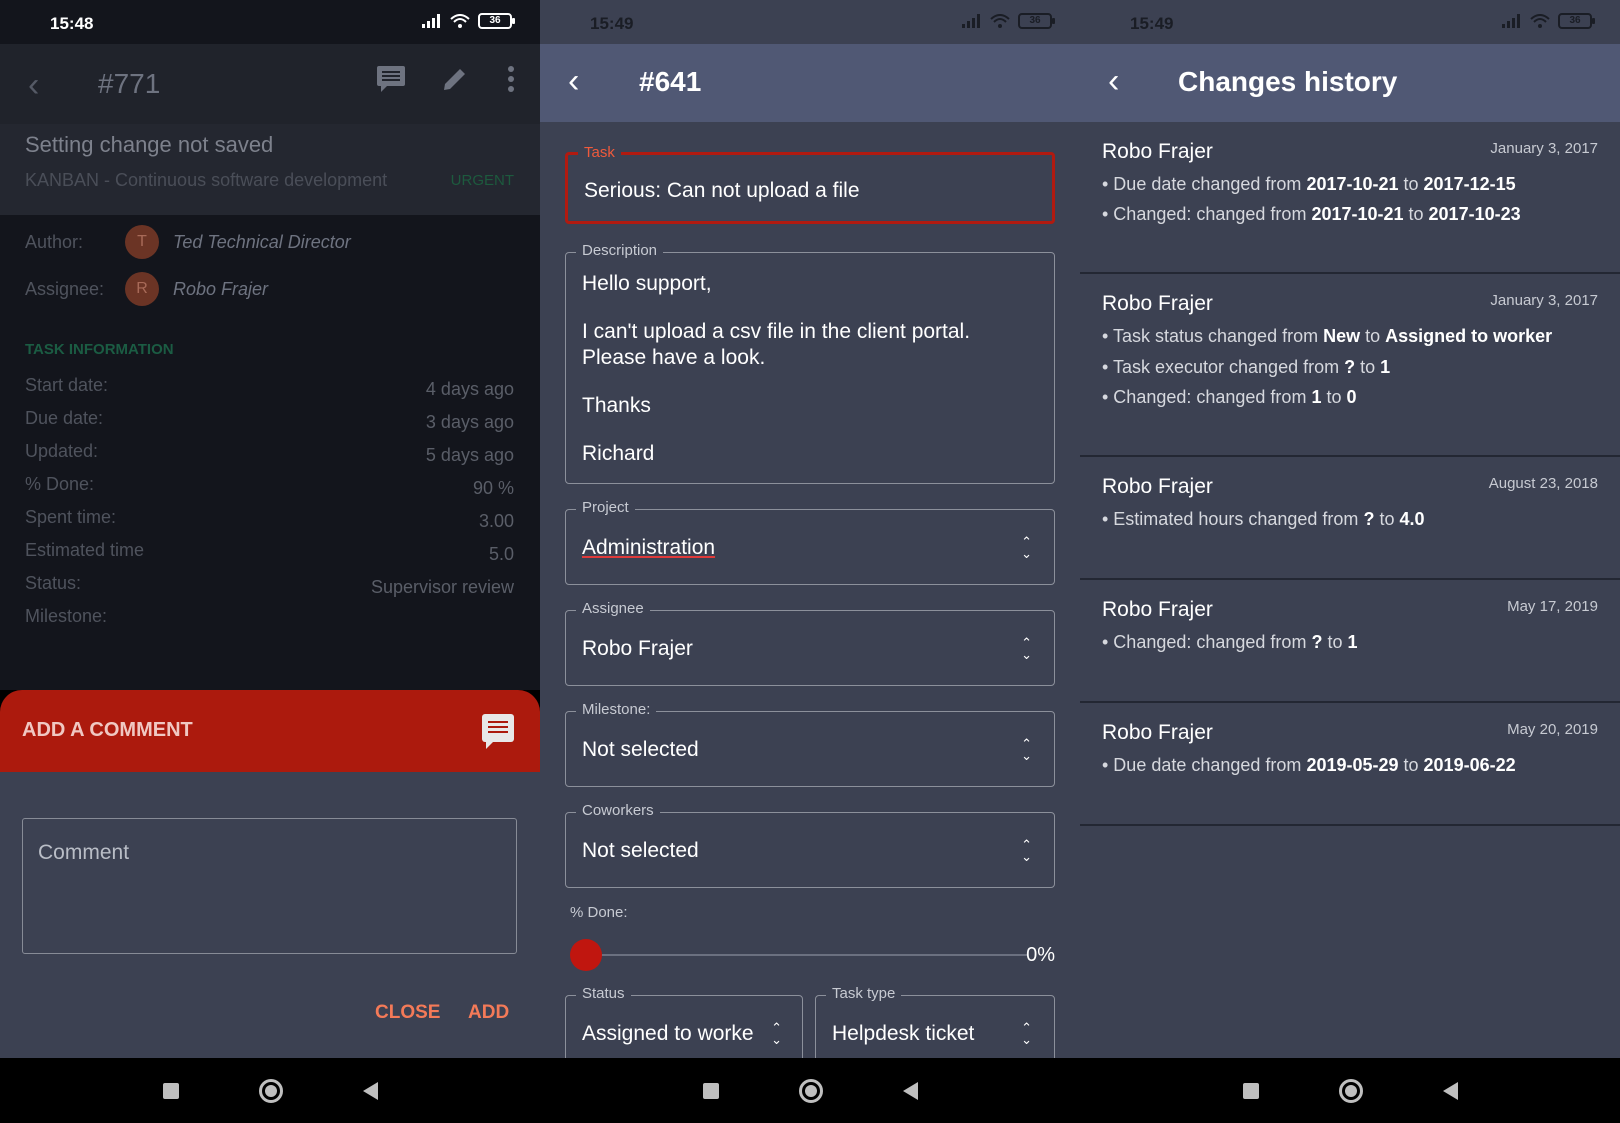  I want to click on project-select: Project Administration ⌃ ⌄, so click(810, 542).